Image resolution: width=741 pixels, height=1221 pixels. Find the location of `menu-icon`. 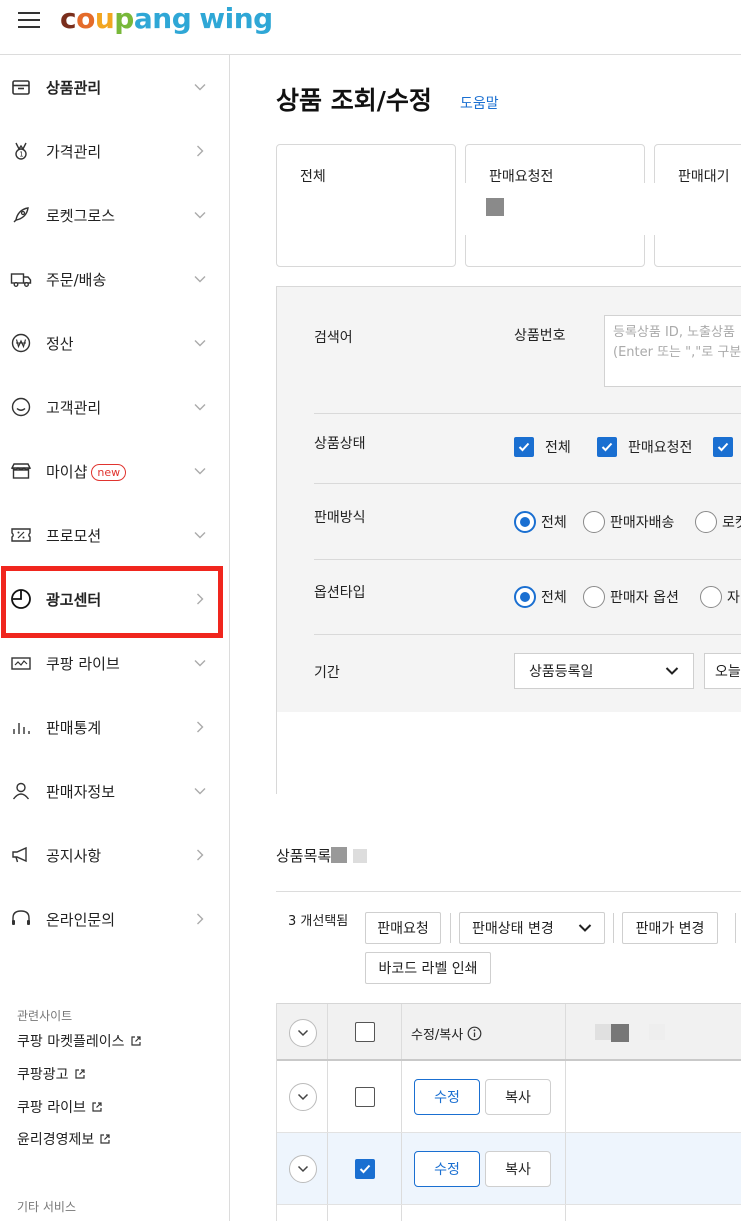

menu-icon is located at coordinates (29, 21).